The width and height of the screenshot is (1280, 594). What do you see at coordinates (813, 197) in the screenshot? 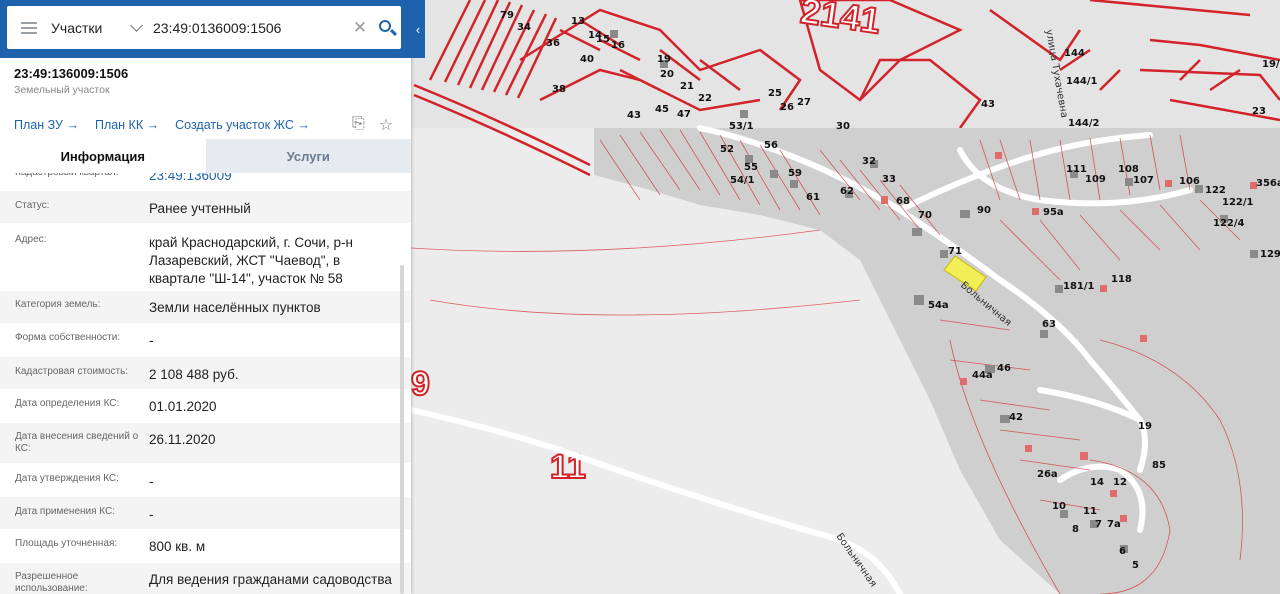
I see `parcel-number-label: 61` at bounding box center [813, 197].